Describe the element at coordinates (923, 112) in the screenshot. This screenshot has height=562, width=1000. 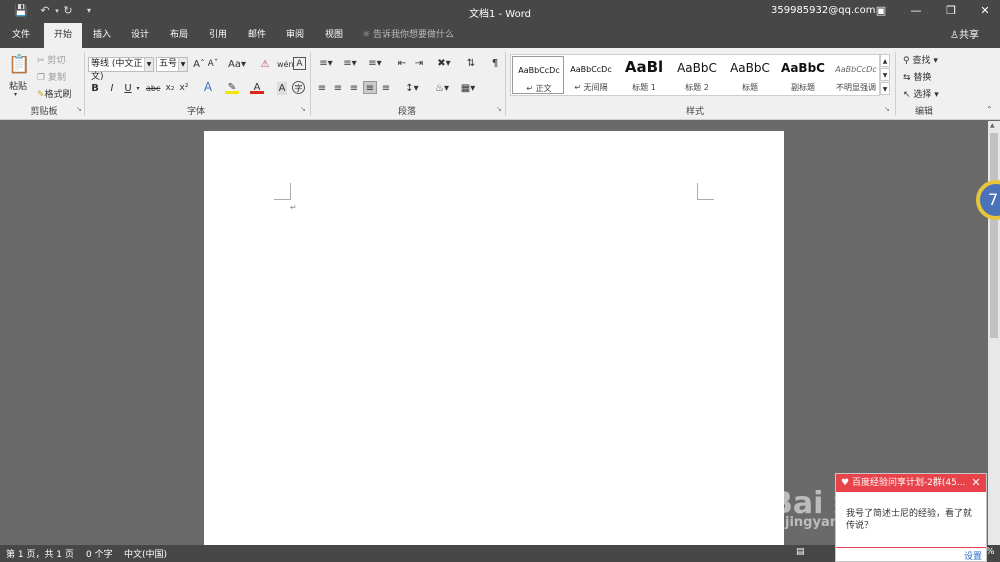
I see `editing-group-label: 编辑` at that location.